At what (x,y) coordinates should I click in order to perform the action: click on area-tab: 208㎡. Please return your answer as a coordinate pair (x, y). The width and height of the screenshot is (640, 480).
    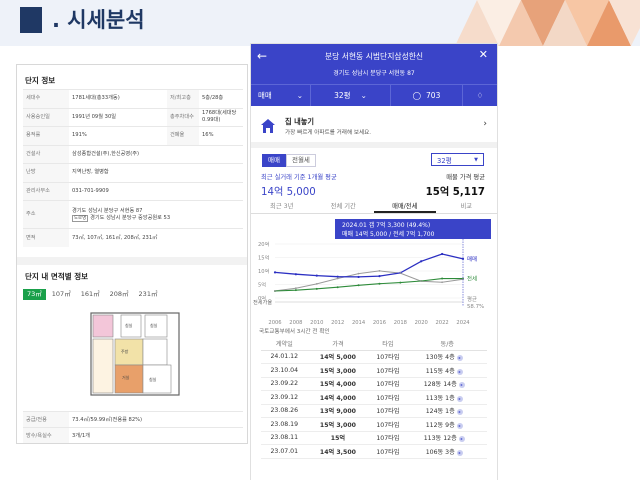
    Looking at the image, I should click on (119, 294).